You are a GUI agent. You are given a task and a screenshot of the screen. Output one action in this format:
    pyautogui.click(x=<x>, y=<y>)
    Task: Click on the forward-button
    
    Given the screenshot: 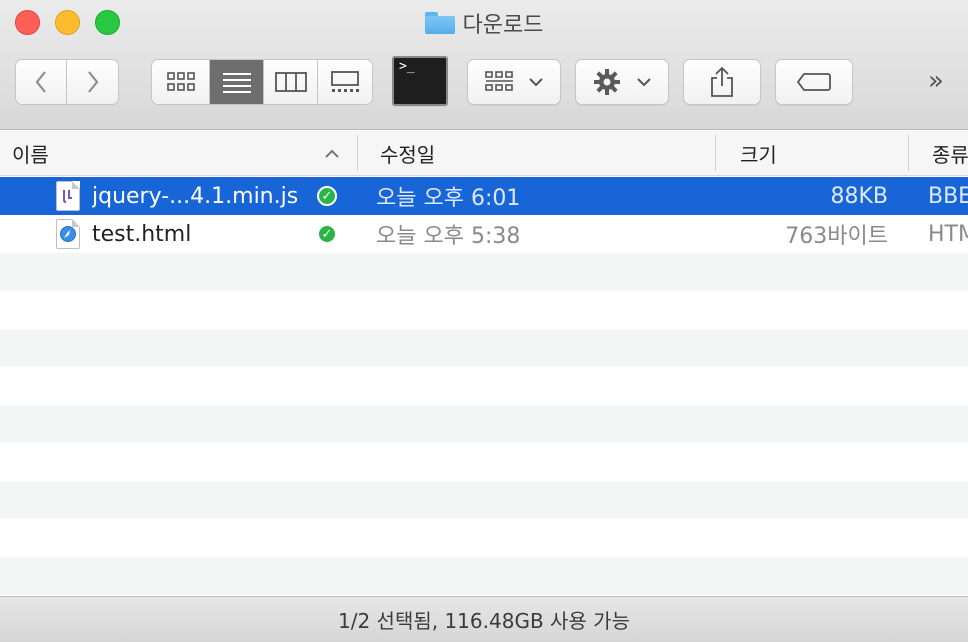 What is the action you would take?
    pyautogui.click(x=92, y=82)
    